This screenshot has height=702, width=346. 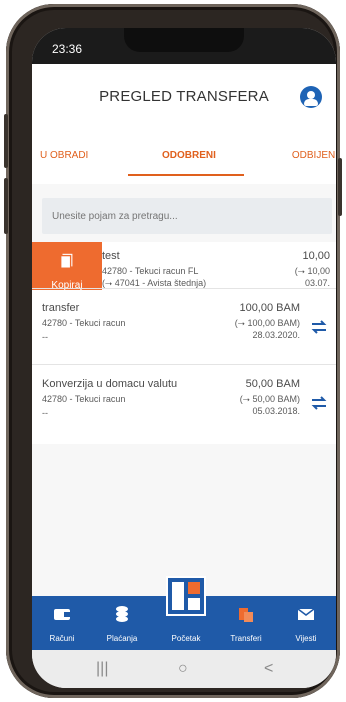 What do you see at coordinates (272, 384) in the screenshot?
I see `transfer-amount: 50,00 BAM` at bounding box center [272, 384].